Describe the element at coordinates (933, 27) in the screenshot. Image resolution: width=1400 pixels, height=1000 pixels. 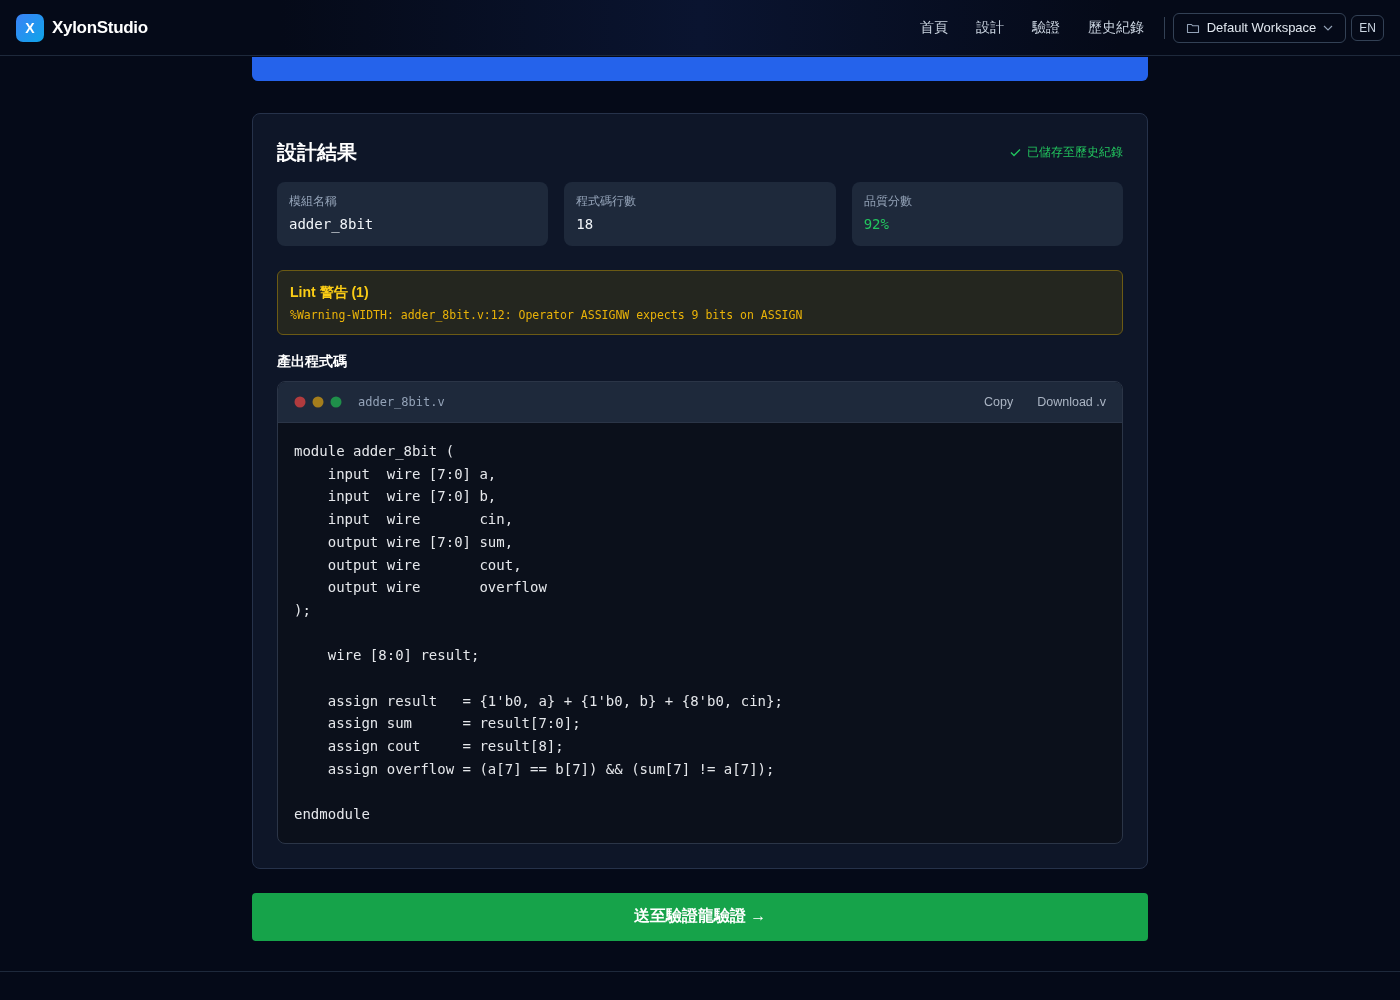
I see `nav-link: 首頁` at that location.